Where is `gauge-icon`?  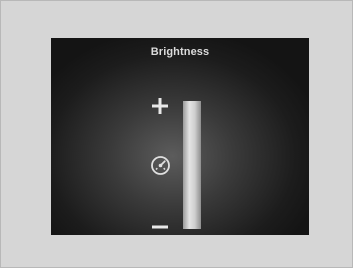 gauge-icon is located at coordinates (160, 165).